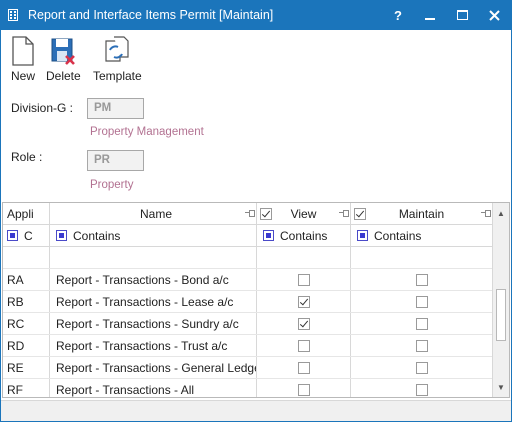 The height and width of the screenshot is (422, 512). Describe the element at coordinates (422, 213) in the screenshot. I see `header-maintain: Maintain` at that location.